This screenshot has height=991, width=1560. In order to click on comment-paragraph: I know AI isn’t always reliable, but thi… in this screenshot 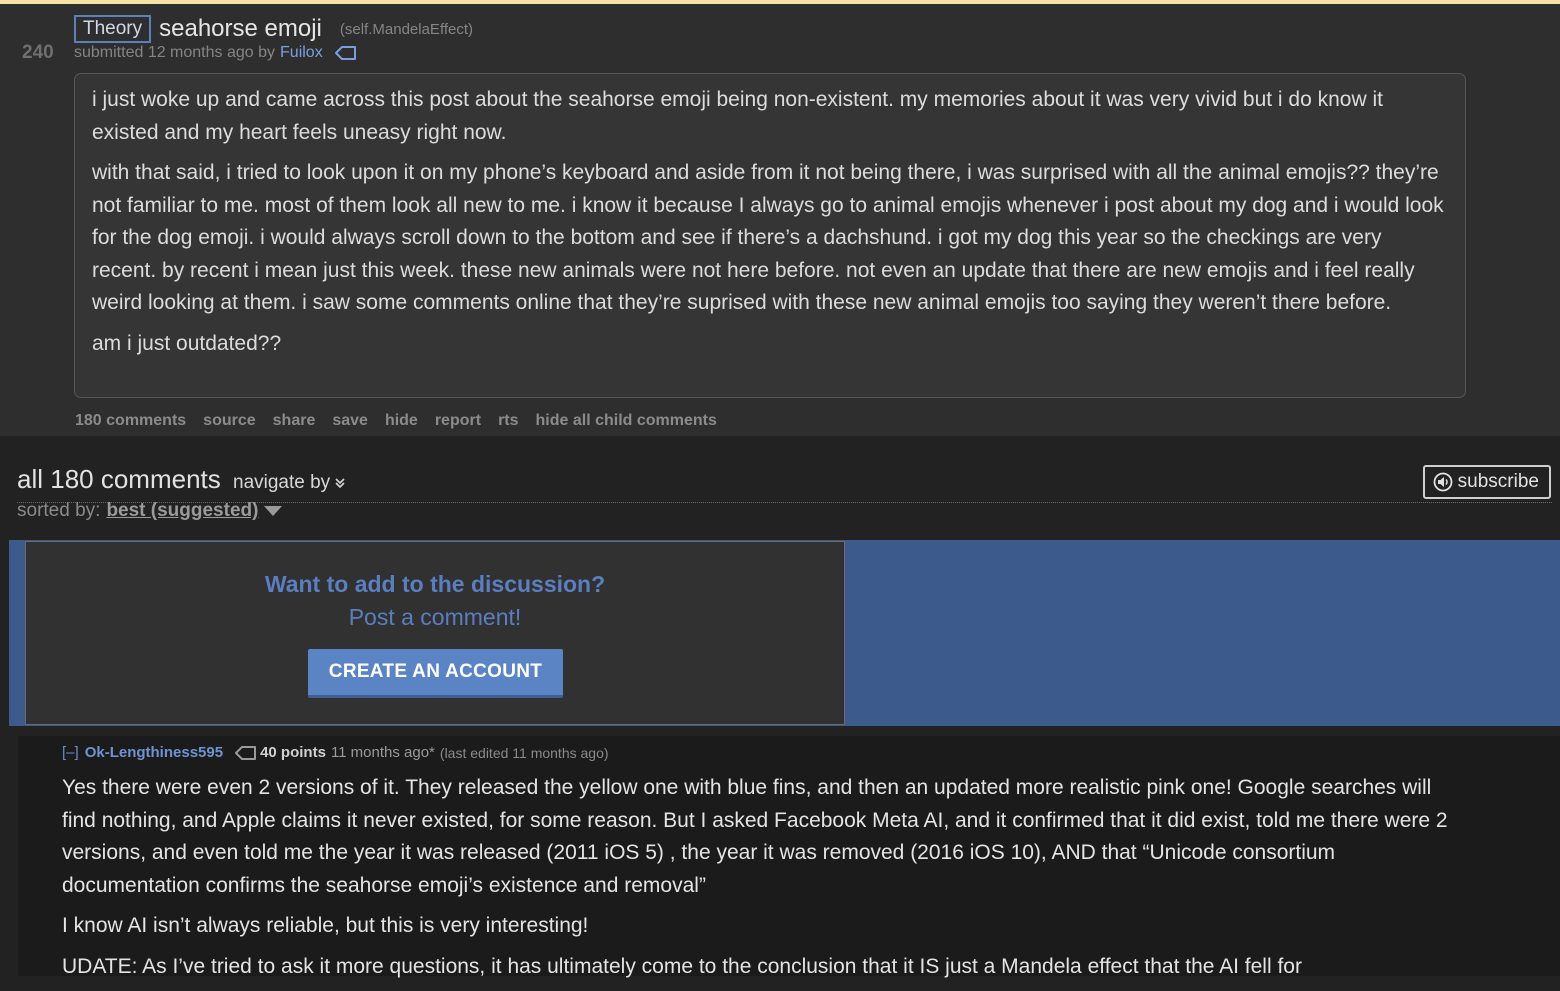, I will do `click(325, 925)`.